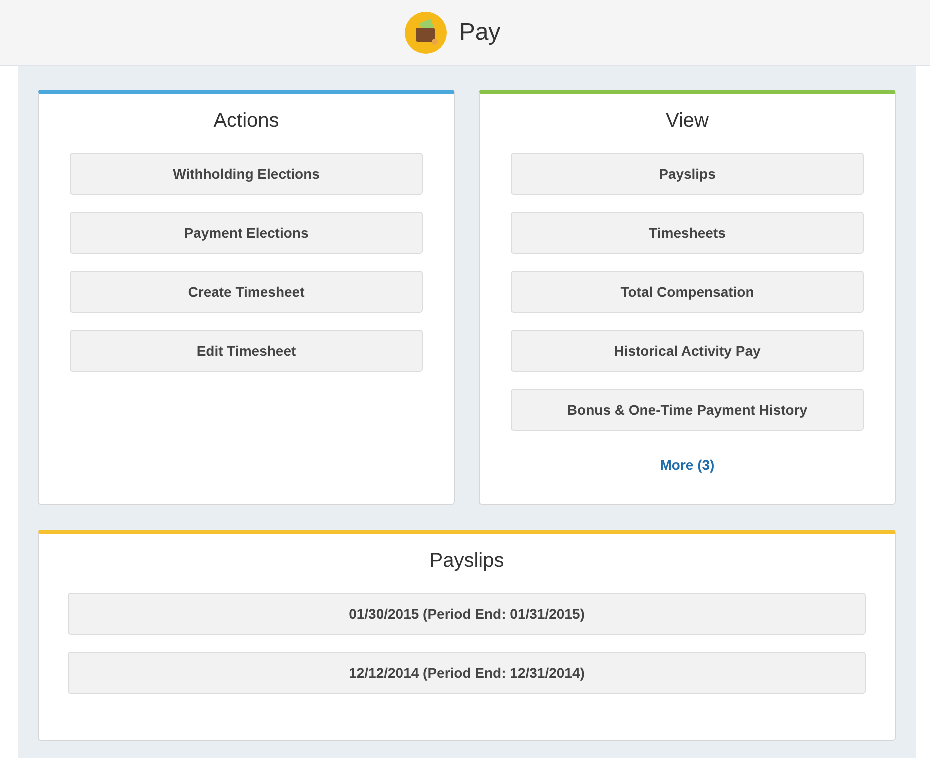 The image size is (930, 762). I want to click on wallet-icon, so click(426, 33).